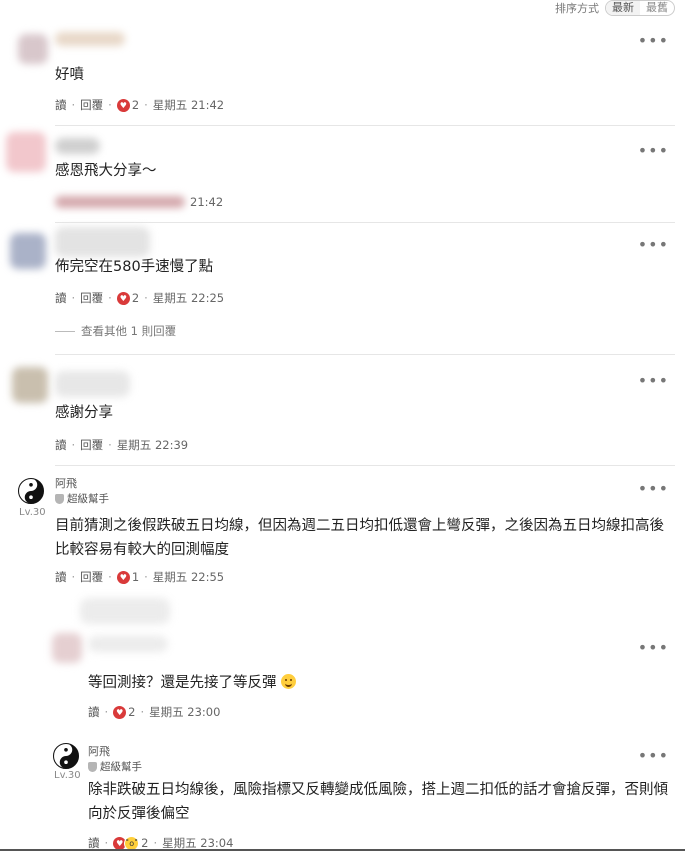 The width and height of the screenshot is (685, 851). What do you see at coordinates (577, 8) in the screenshot?
I see `sort-label: 排序方式` at bounding box center [577, 8].